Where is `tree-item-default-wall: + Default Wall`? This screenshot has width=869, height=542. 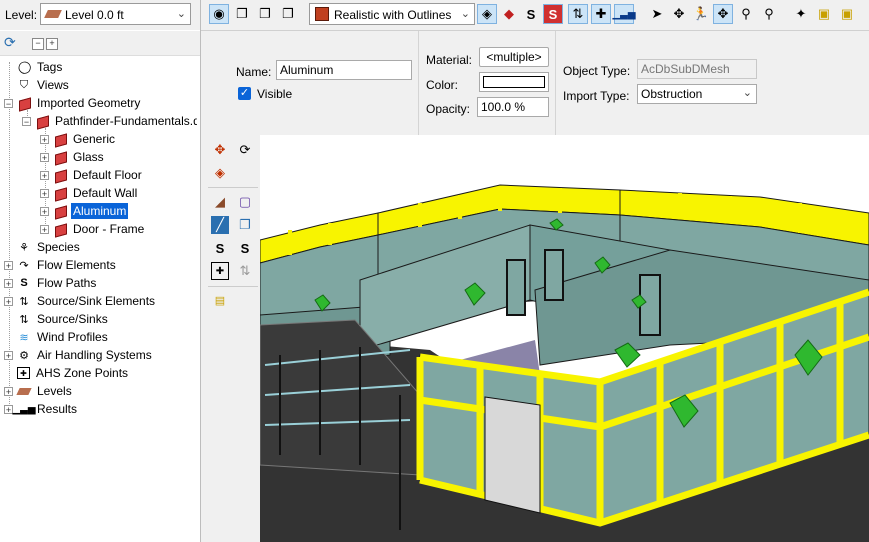 tree-item-default-wall: + Default Wall is located at coordinates (89, 193).